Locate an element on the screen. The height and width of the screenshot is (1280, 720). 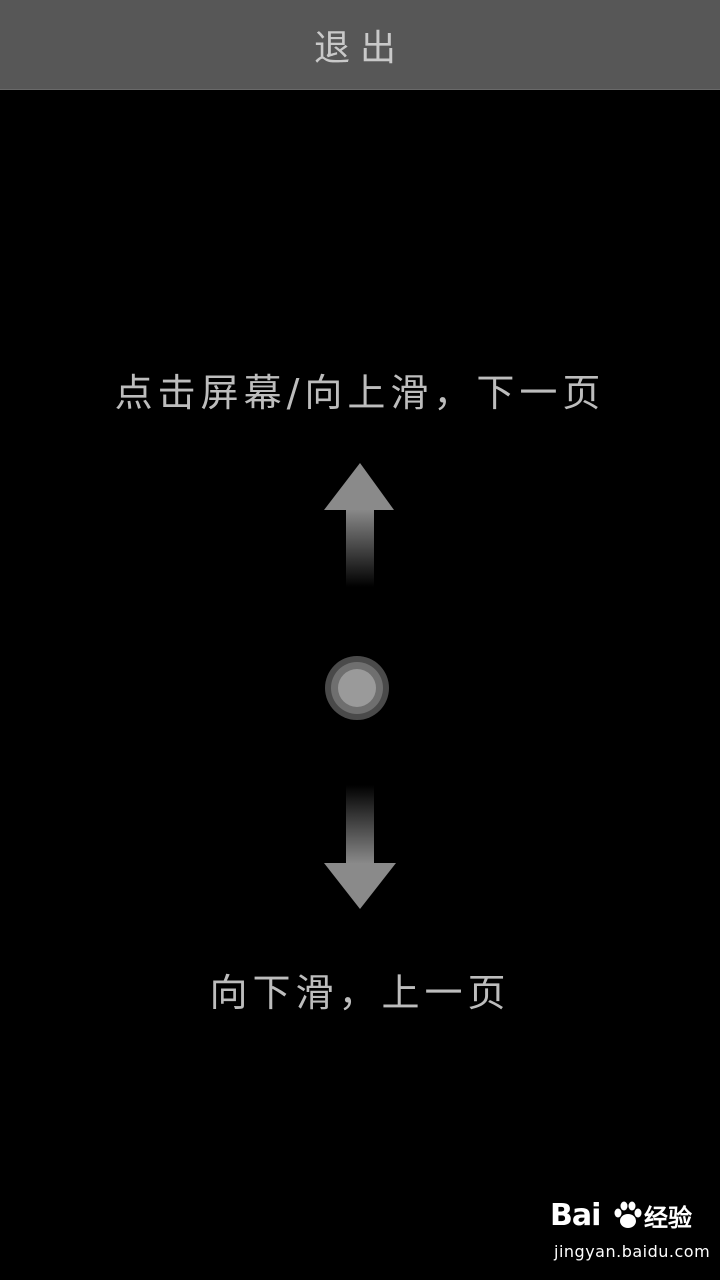
paw-icon is located at coordinates (628, 1214).